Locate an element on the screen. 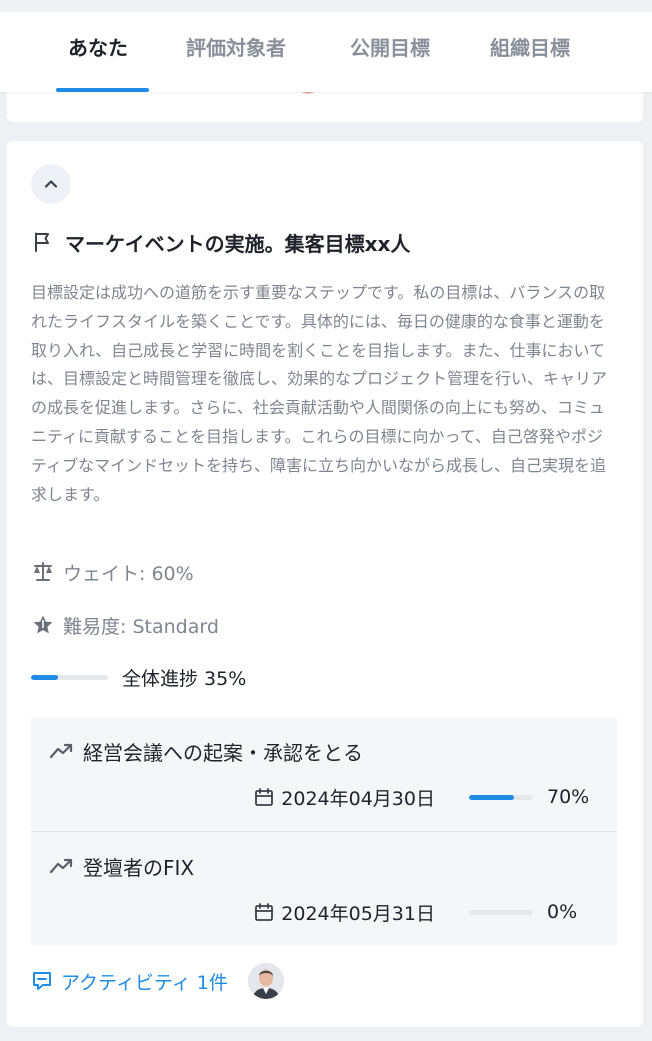 This screenshot has width=652, height=1041. key-result-item: 経営会議への起案・承認をとる 2024年04月30日 70% is located at coordinates (324, 773).